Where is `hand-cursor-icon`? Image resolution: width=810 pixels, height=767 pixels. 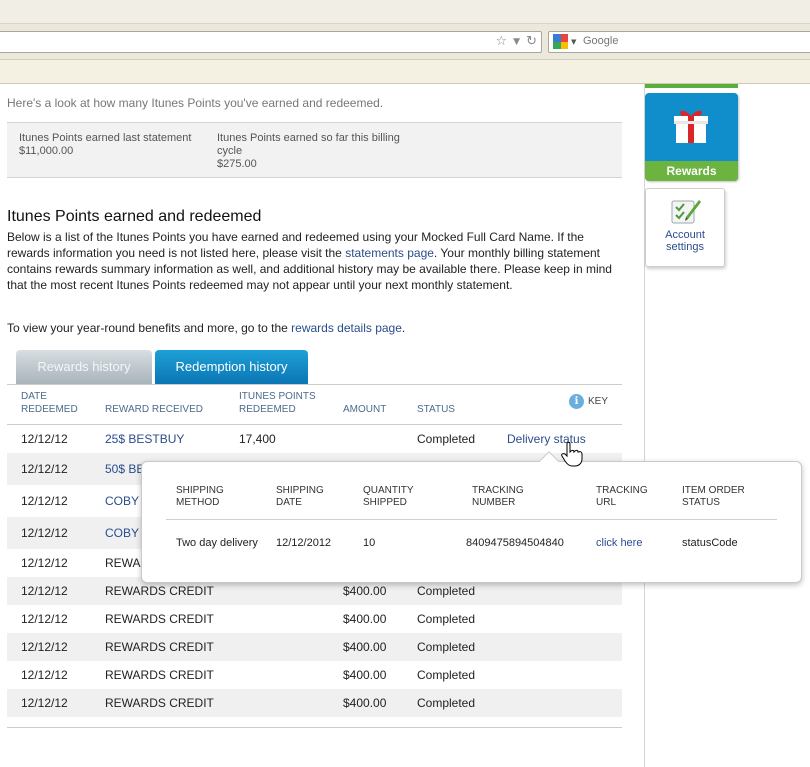
hand-cursor-icon is located at coordinates (572, 454).